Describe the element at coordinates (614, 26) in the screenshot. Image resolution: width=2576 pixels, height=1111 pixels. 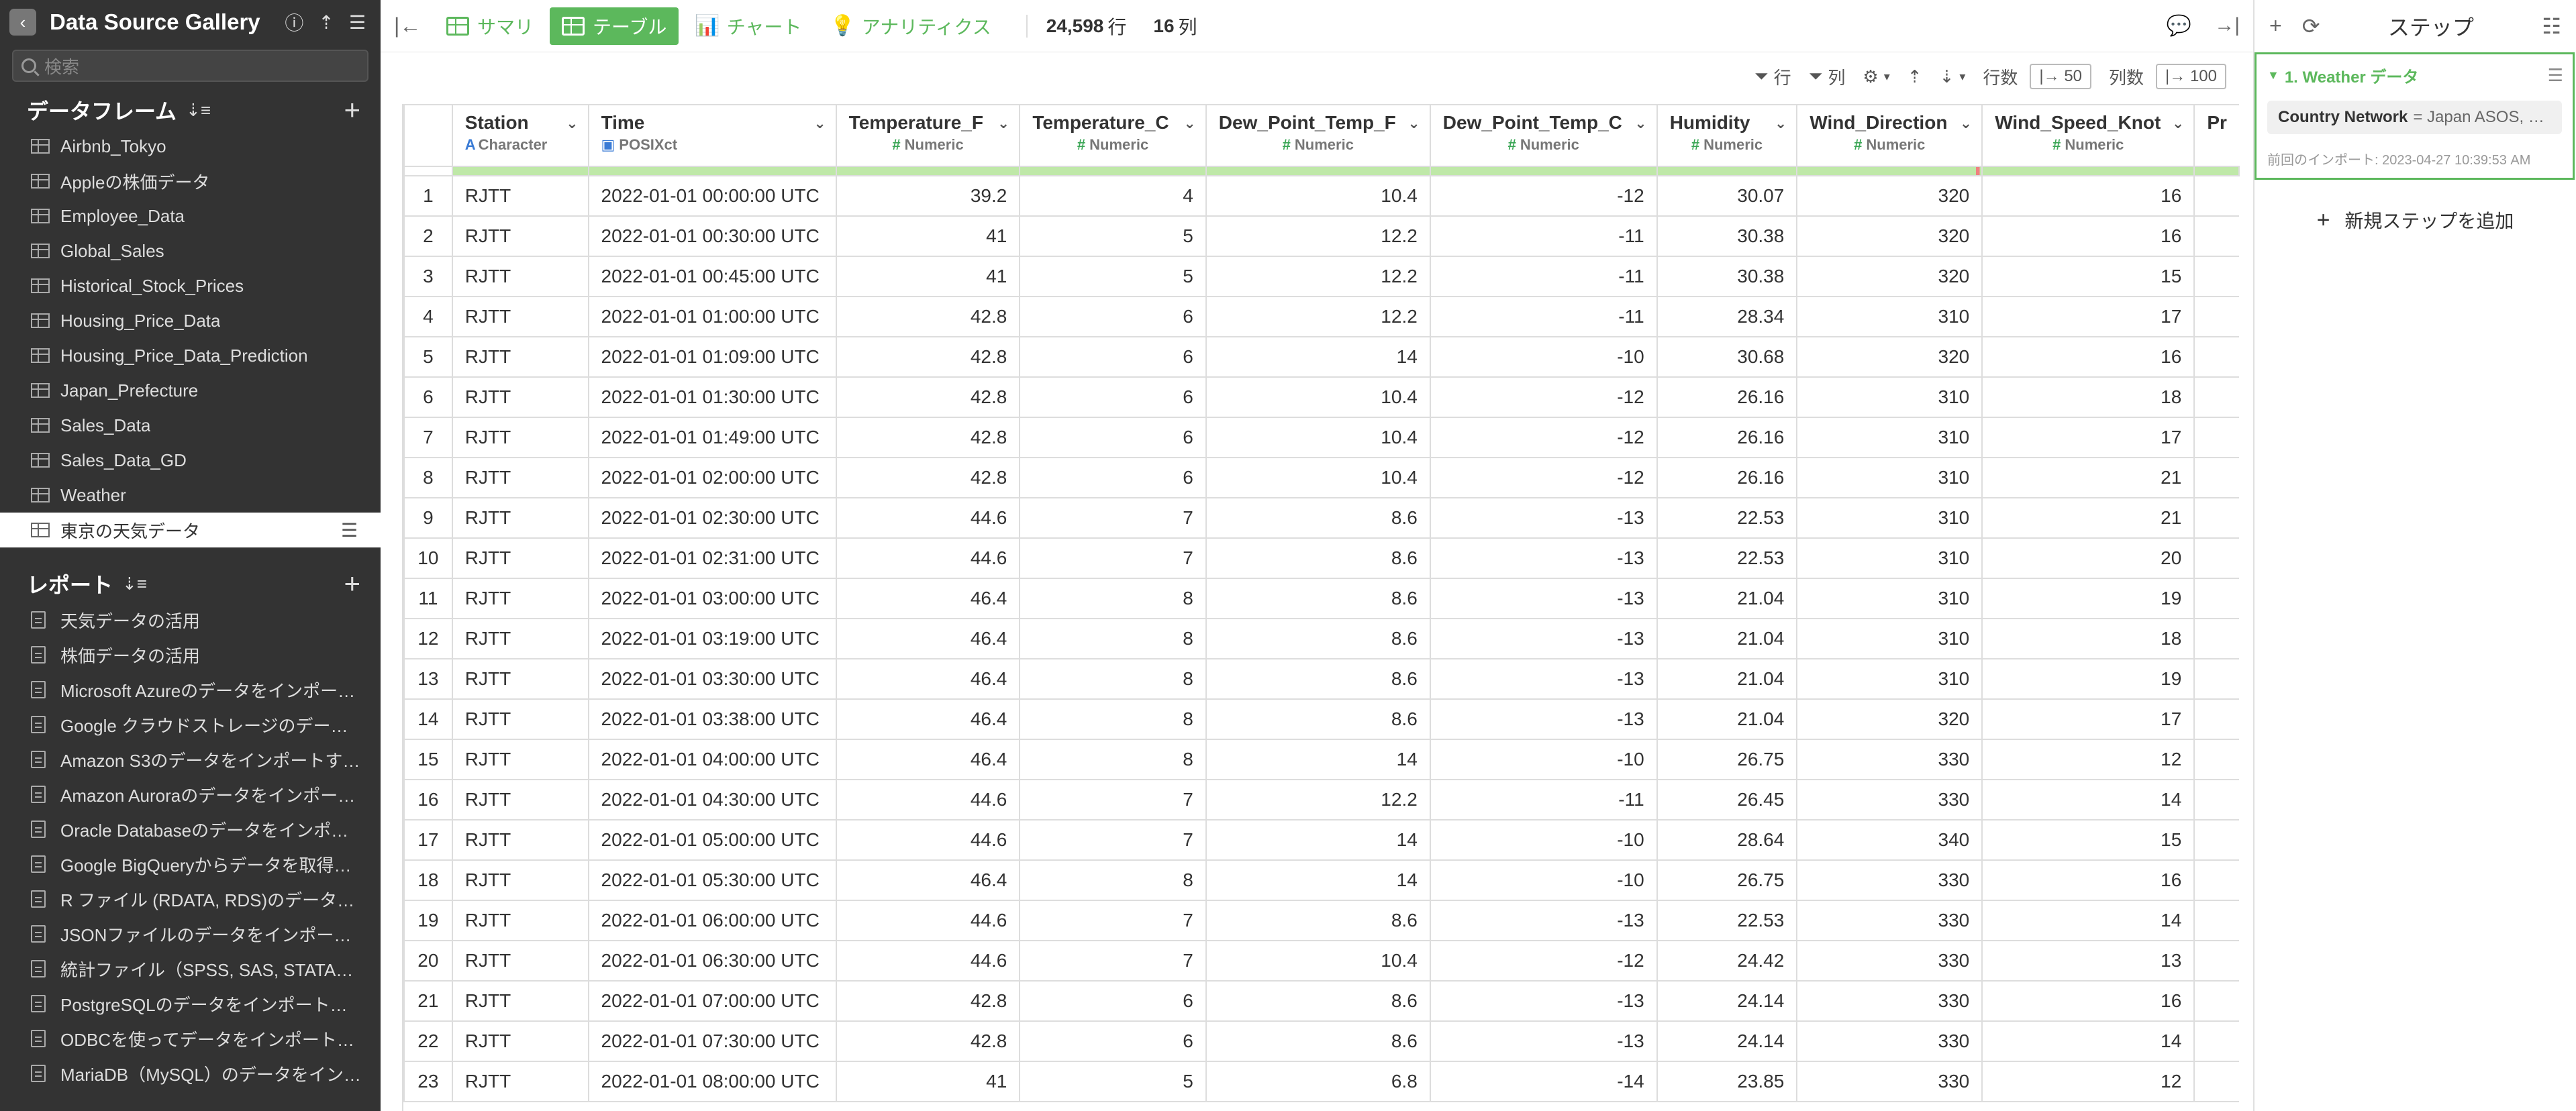
I see `tab-table: テーブル` at that location.